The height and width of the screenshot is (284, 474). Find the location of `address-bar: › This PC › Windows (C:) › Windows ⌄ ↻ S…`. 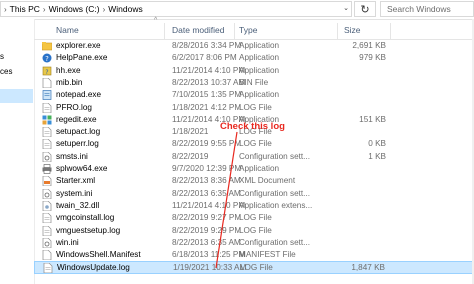

address-bar: › This PC › Windows (C:) › Windows ⌄ ↻ S… is located at coordinates (237, 10).